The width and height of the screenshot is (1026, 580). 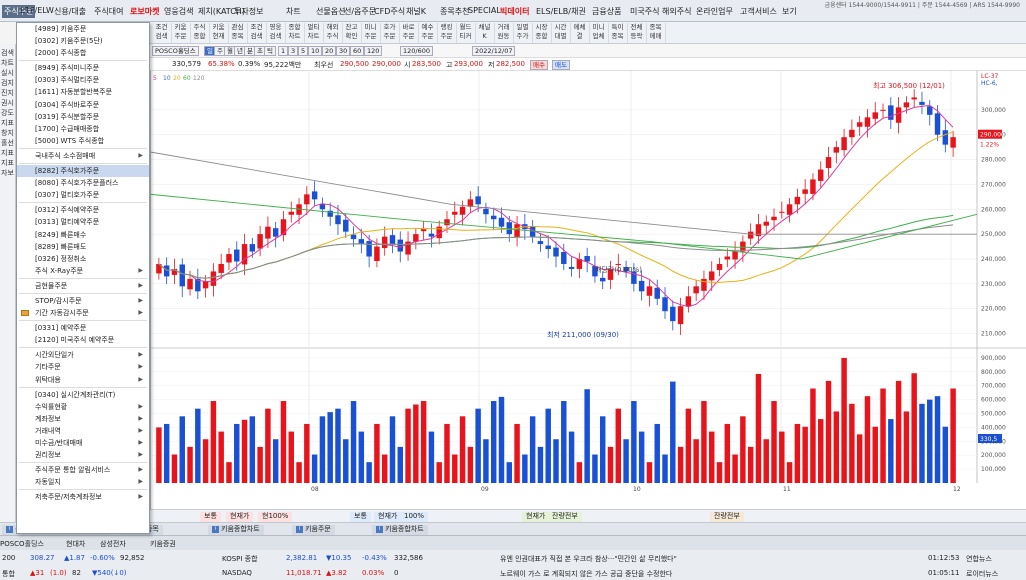 I want to click on toolbar-button-16: 월드 티커, so click(x=466, y=33).